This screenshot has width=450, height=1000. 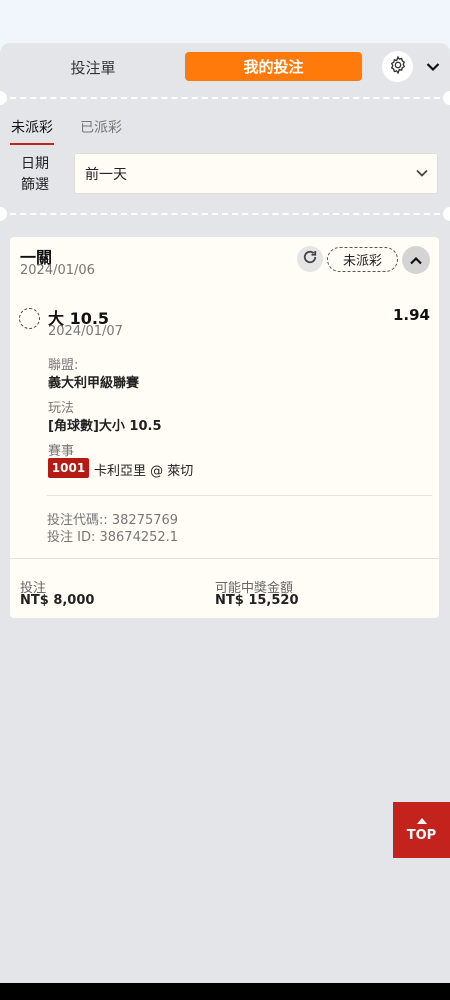 I want to click on market-value: [角球數]大小 10.5, so click(x=105, y=426).